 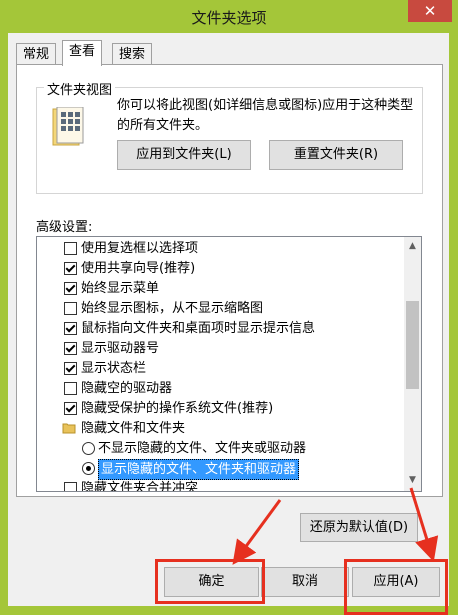 I want to click on annotation-arrows, so click(x=335, y=526).